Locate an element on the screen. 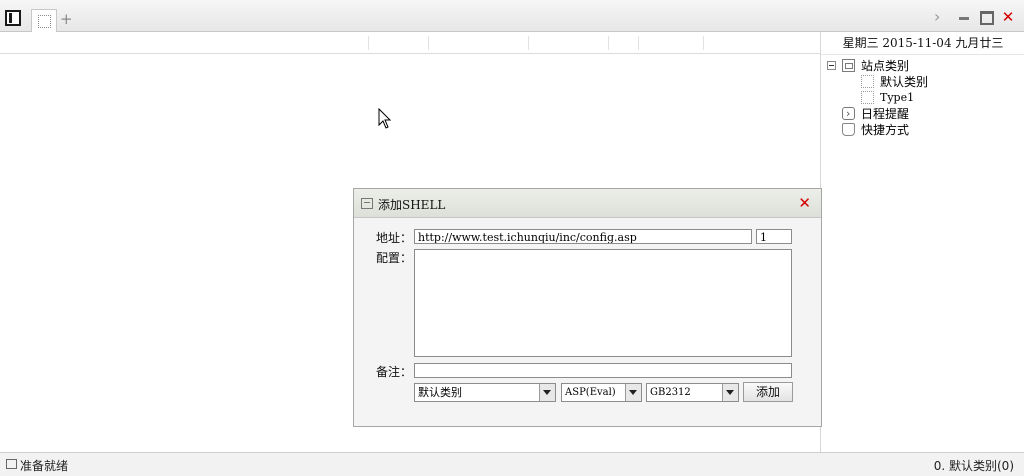 Image resolution: width=1024 pixels, height=476 pixels. category-select: 默认类别 is located at coordinates (485, 392).